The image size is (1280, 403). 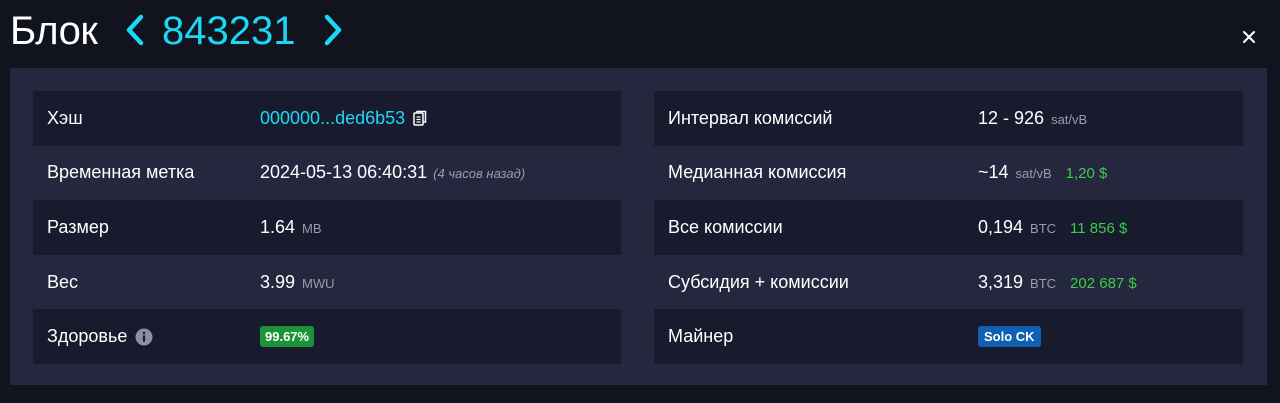 What do you see at coordinates (65, 117) in the screenshot?
I see `hash-label: Хэш` at bounding box center [65, 117].